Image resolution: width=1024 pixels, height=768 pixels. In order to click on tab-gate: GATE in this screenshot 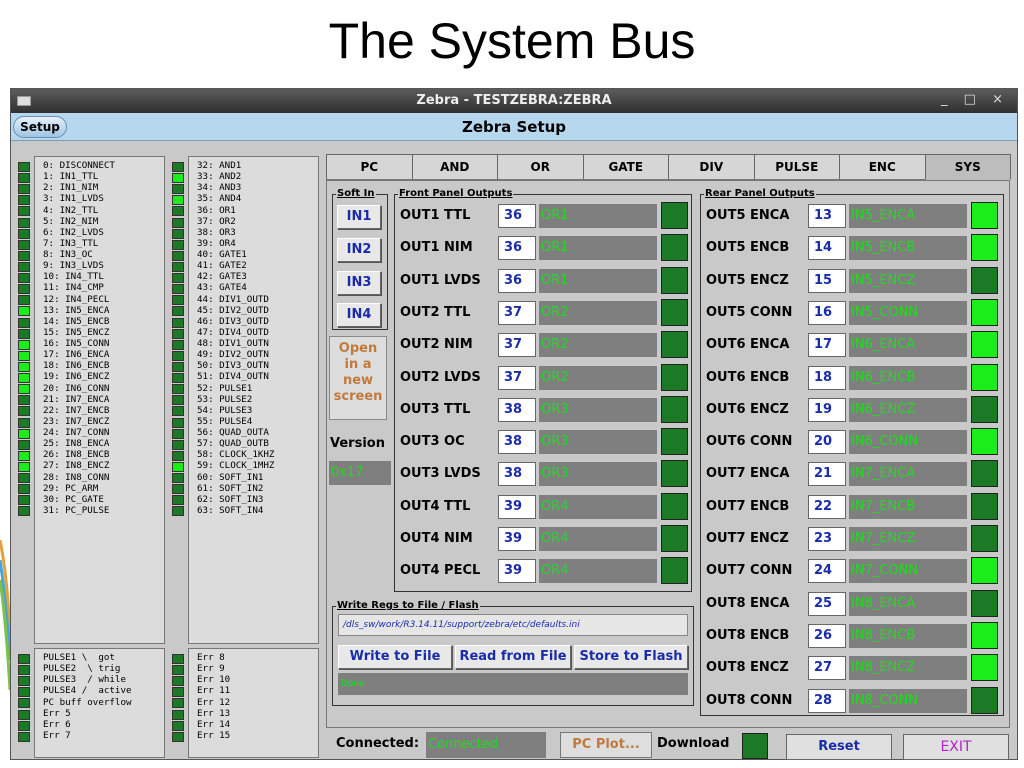, I will do `click(625, 167)`.